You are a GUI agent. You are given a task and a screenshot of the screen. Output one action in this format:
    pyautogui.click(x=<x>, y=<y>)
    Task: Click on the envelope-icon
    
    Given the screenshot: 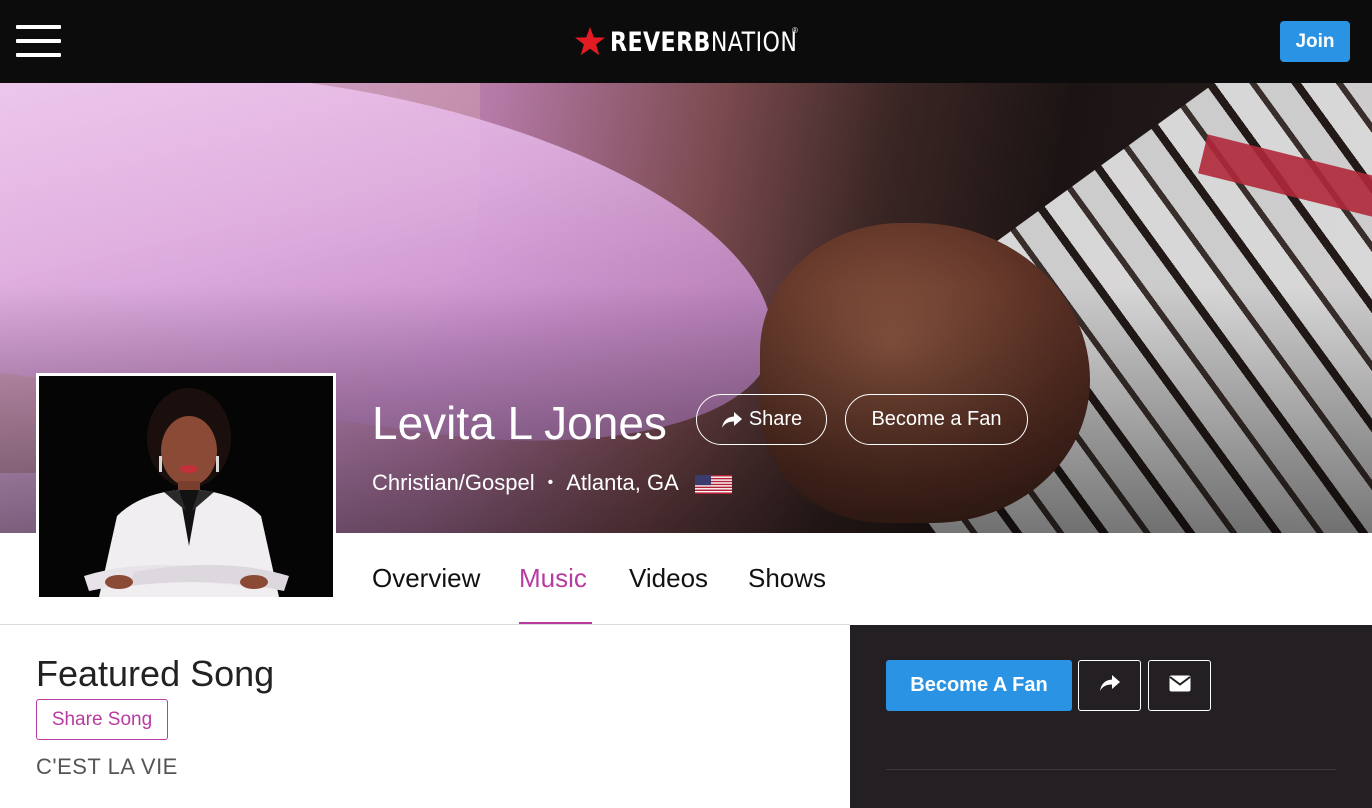 What is the action you would take?
    pyautogui.click(x=1179, y=686)
    